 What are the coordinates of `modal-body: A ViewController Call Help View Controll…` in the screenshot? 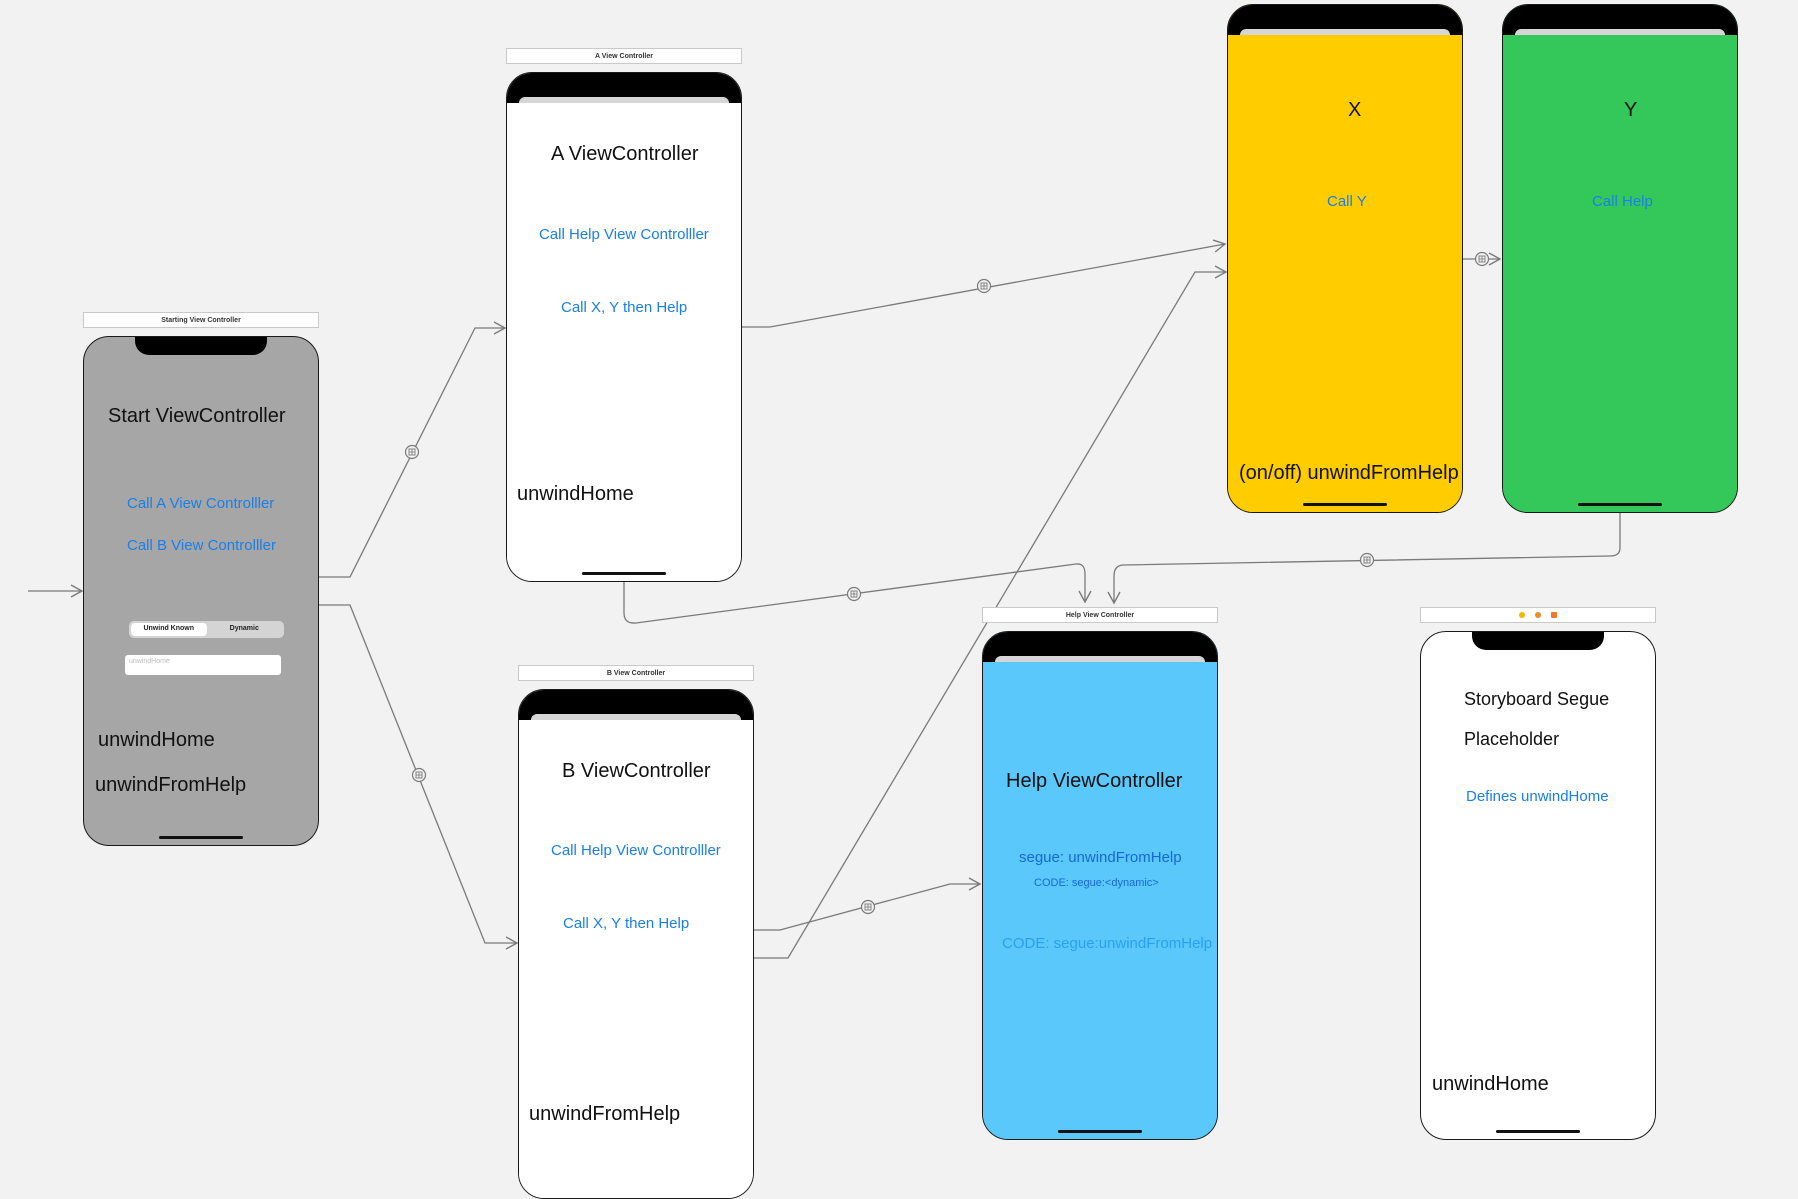 It's located at (624, 342).